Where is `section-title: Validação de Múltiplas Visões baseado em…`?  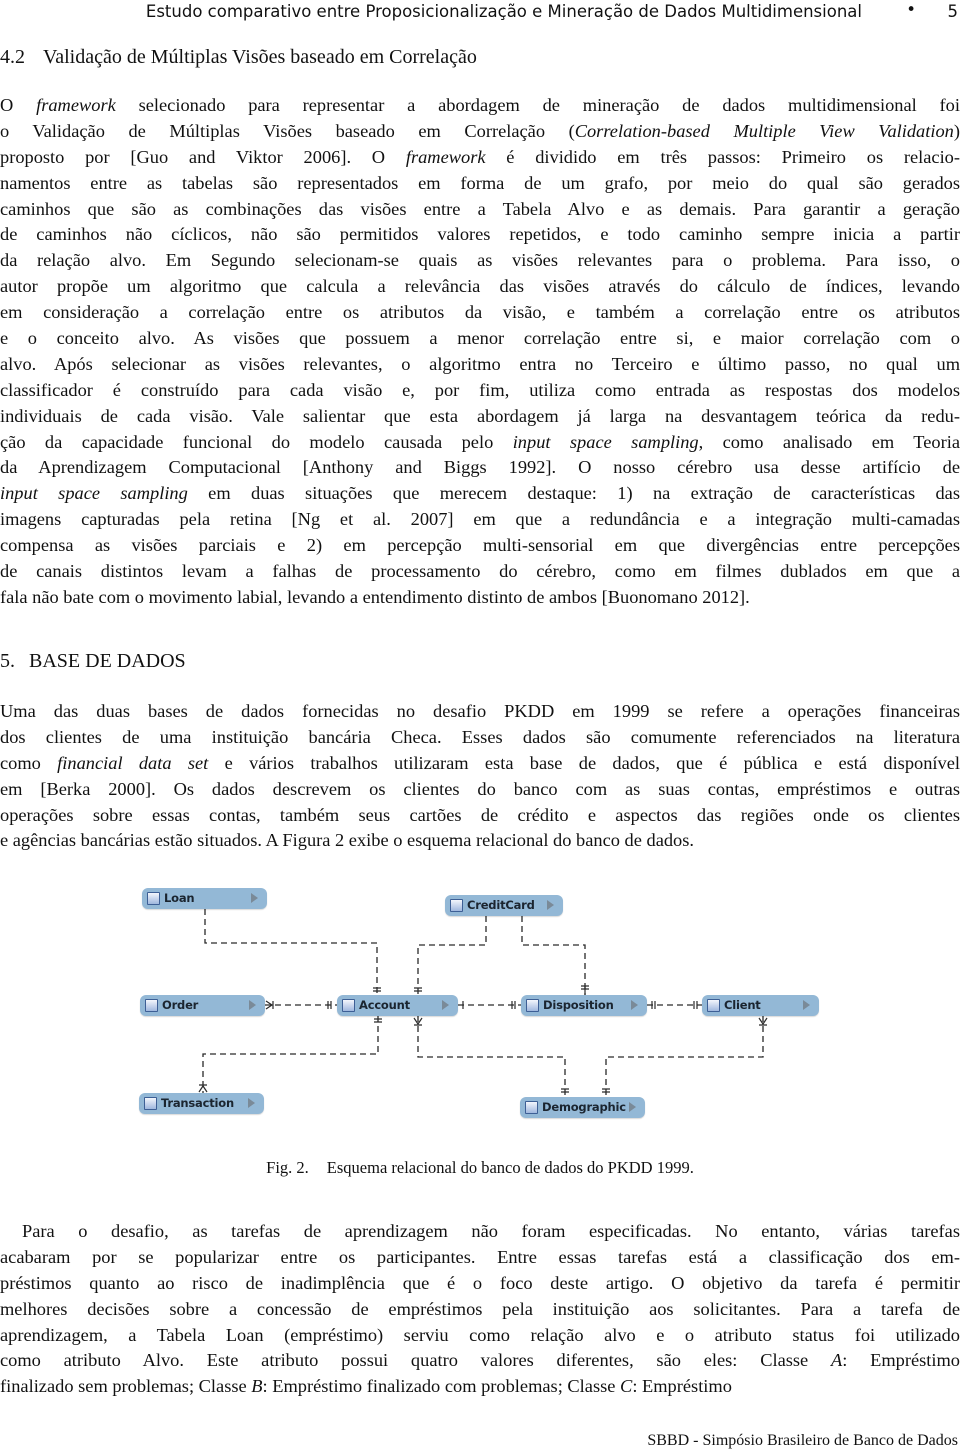 section-title: Validação de Múltiplas Visões baseado em… is located at coordinates (260, 57).